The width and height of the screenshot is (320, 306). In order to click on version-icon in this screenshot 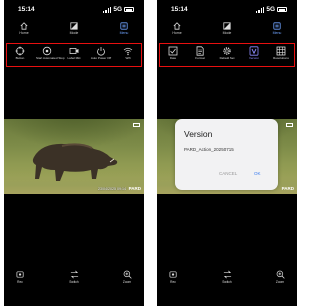, I will do `click(254, 51)`.